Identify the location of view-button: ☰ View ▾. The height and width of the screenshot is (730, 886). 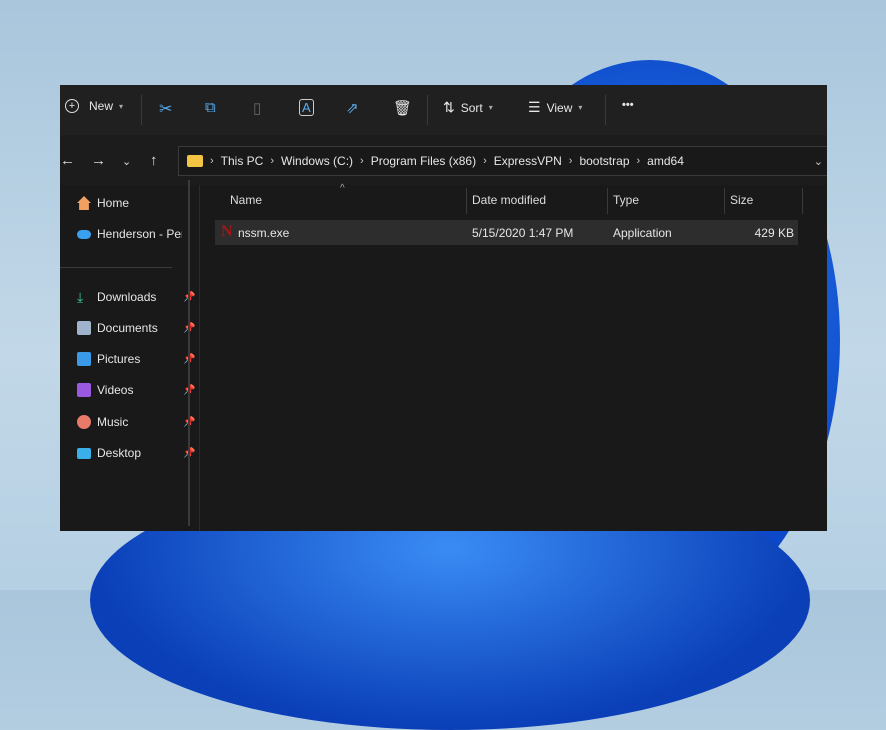
(555, 107).